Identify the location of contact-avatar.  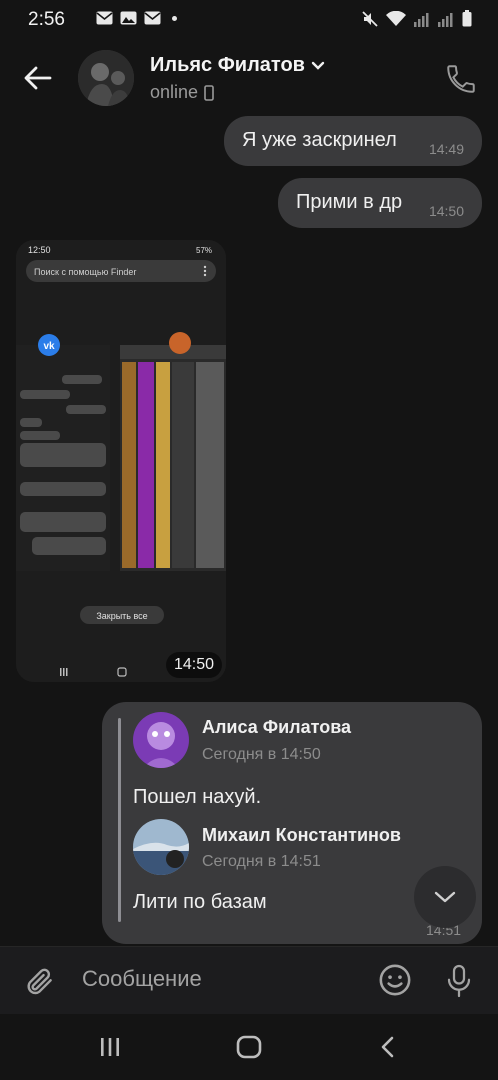
(106, 78).